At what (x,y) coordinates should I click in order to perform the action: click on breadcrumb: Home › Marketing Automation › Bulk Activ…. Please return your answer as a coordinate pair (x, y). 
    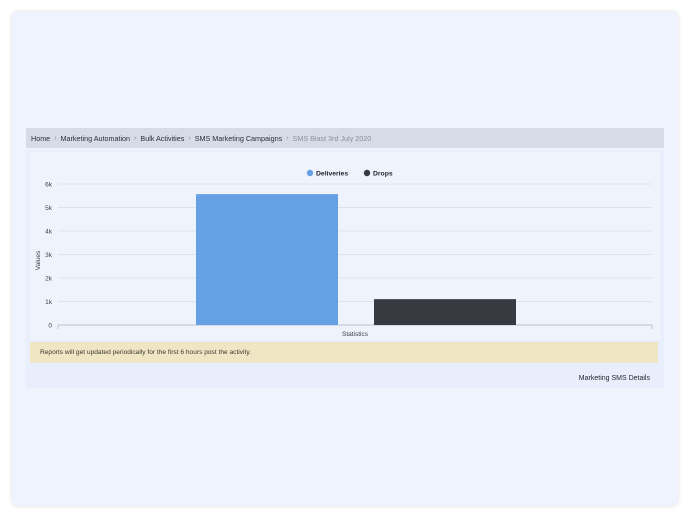
    Looking at the image, I should click on (345, 138).